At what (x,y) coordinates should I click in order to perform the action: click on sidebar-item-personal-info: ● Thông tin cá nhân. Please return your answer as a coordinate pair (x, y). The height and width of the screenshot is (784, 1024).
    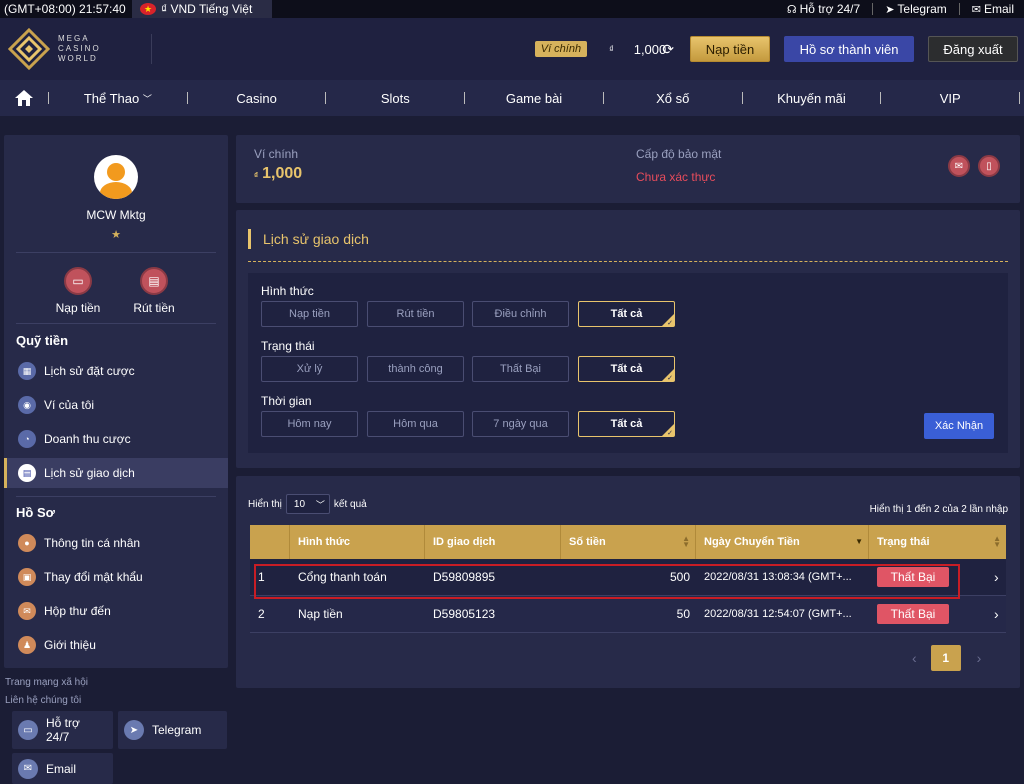
    Looking at the image, I should click on (116, 543).